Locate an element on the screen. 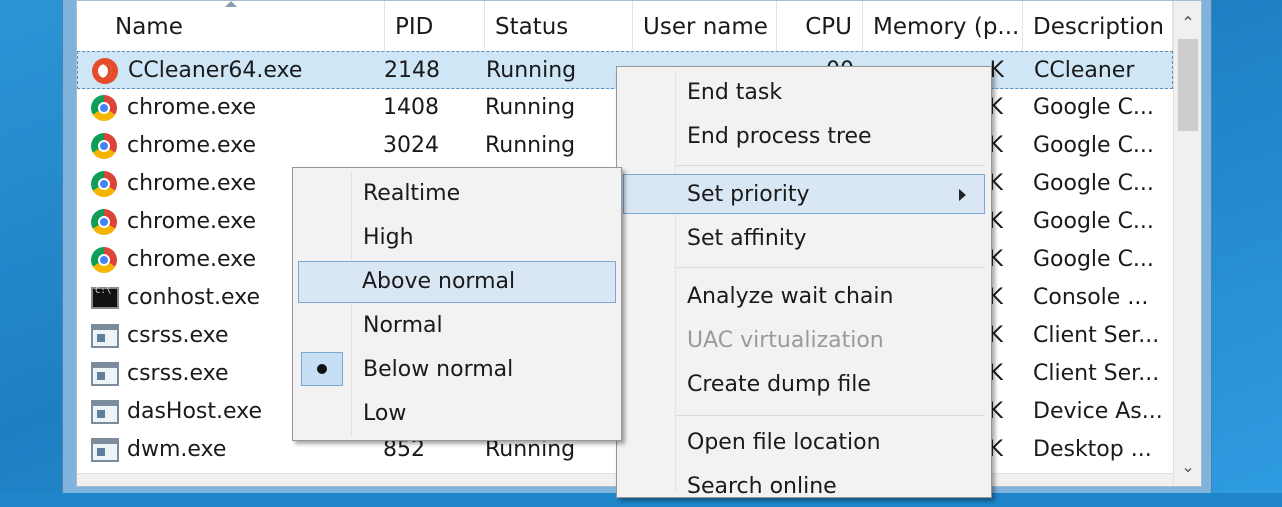 Image resolution: width=1282 pixels, height=507 pixels. menu-item-end-task: End task is located at coordinates (804, 93).